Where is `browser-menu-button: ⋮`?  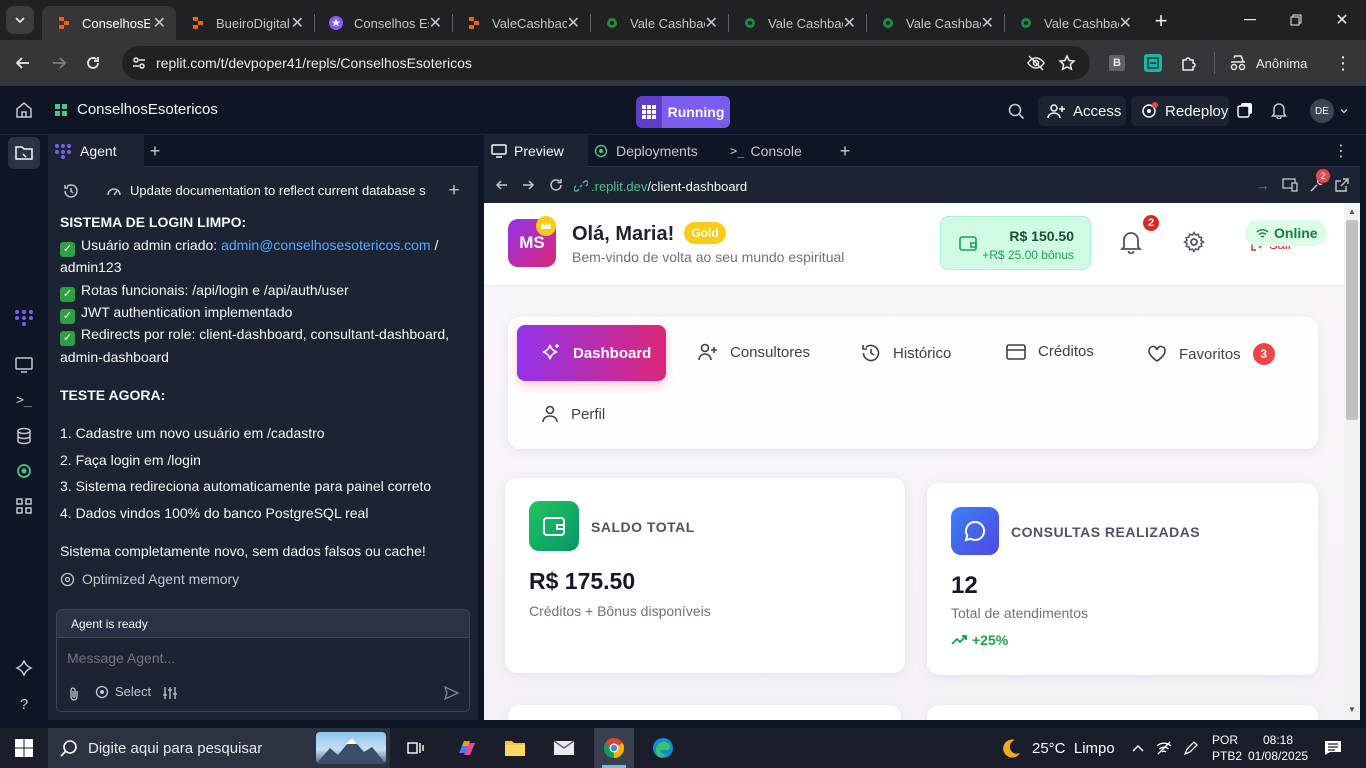
browser-menu-button: ⋮ is located at coordinates (1343, 63).